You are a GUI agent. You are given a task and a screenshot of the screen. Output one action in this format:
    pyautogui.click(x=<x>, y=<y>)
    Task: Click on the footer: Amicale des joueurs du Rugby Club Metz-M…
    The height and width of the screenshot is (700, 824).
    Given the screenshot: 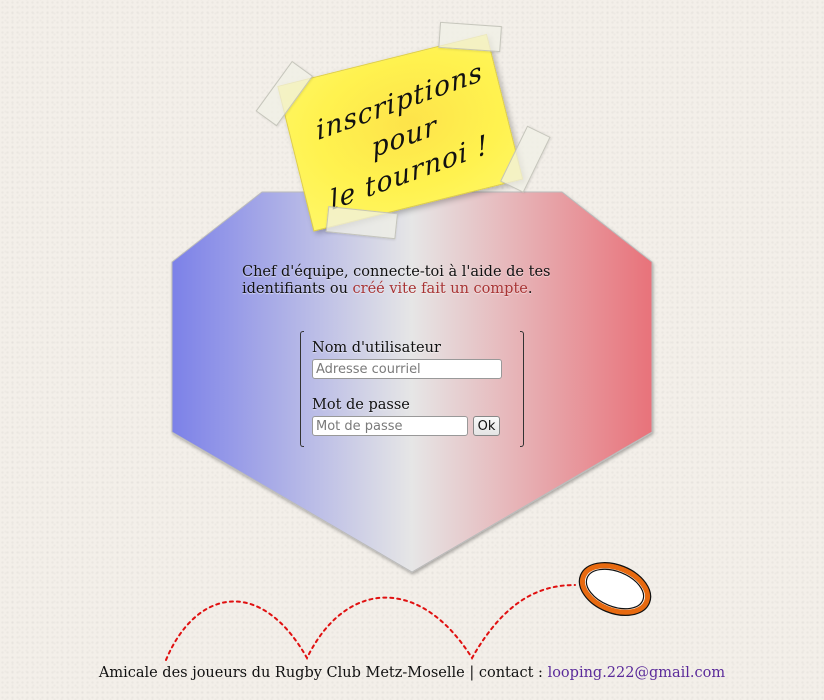 What is the action you would take?
    pyautogui.click(x=412, y=673)
    